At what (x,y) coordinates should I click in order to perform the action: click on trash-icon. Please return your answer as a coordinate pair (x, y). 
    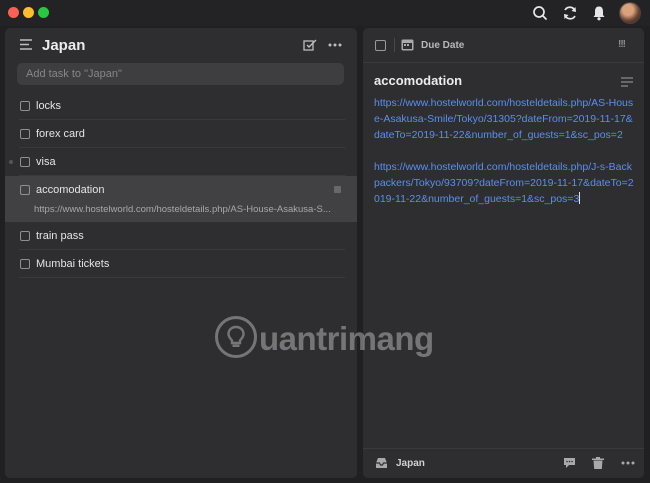
    Looking at the image, I should click on (598, 463).